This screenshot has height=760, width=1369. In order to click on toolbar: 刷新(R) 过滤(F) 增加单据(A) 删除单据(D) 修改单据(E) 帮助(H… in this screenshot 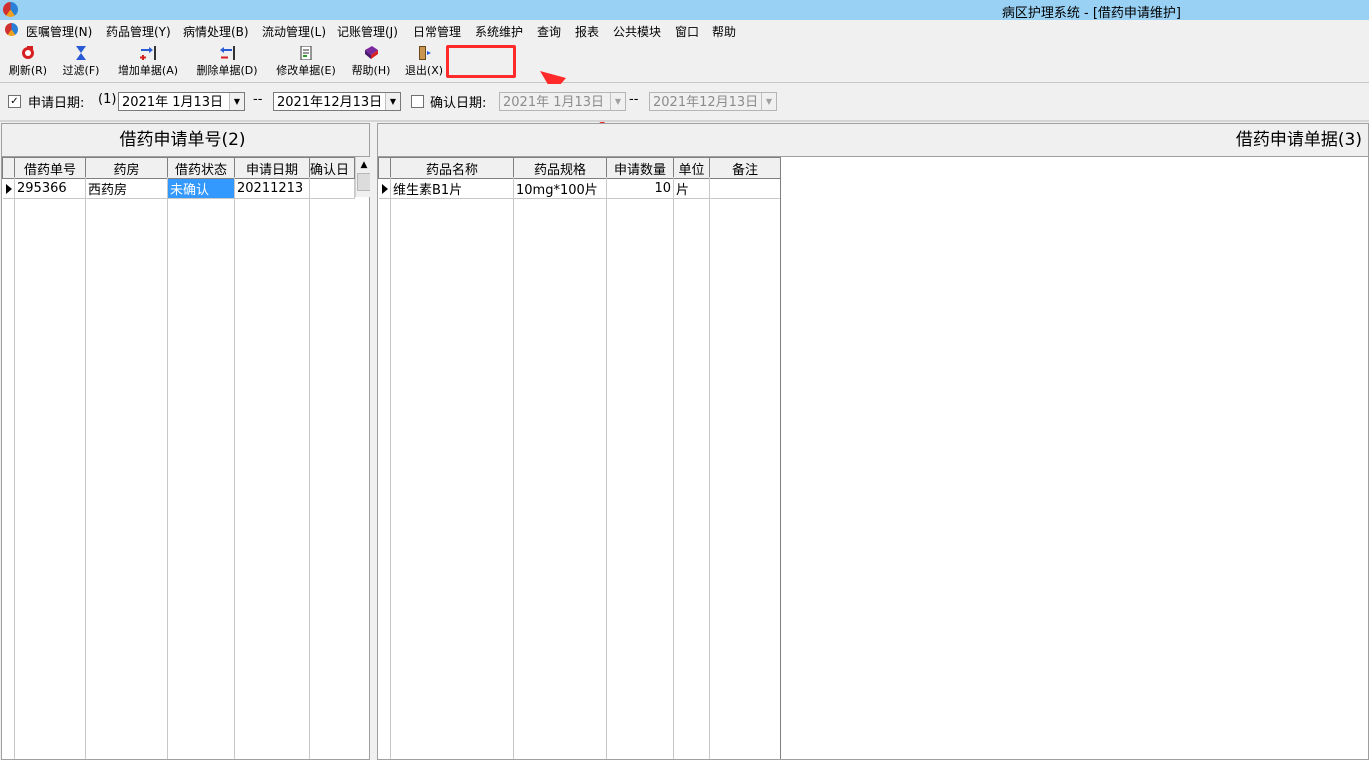, I will do `click(684, 61)`.